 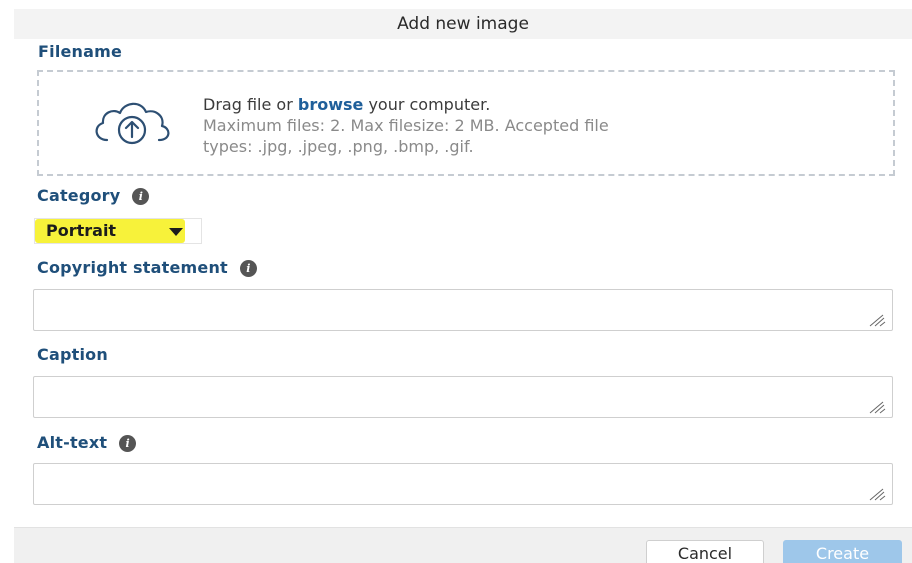 What do you see at coordinates (132, 267) in the screenshot?
I see `copyright-label: Copyright statement` at bounding box center [132, 267].